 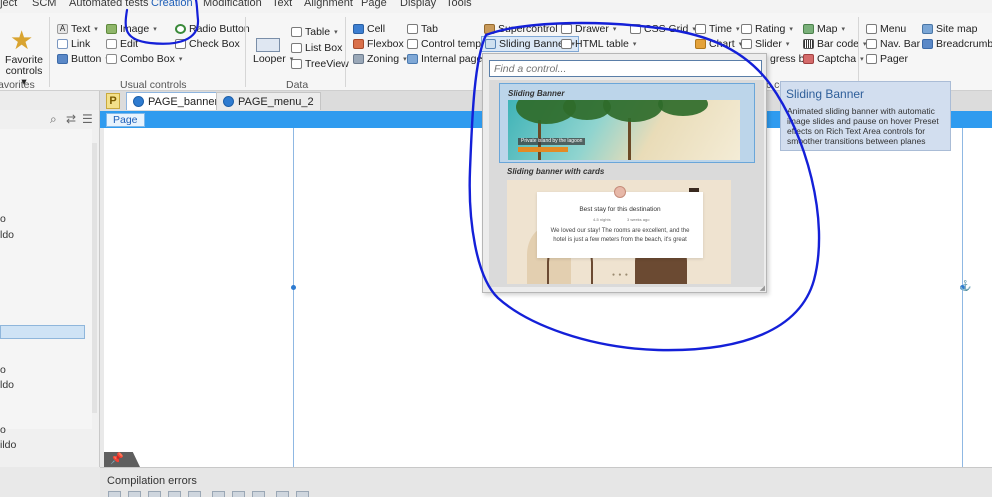 I want to click on check-box-control-button: Check Box, so click(x=207, y=44).